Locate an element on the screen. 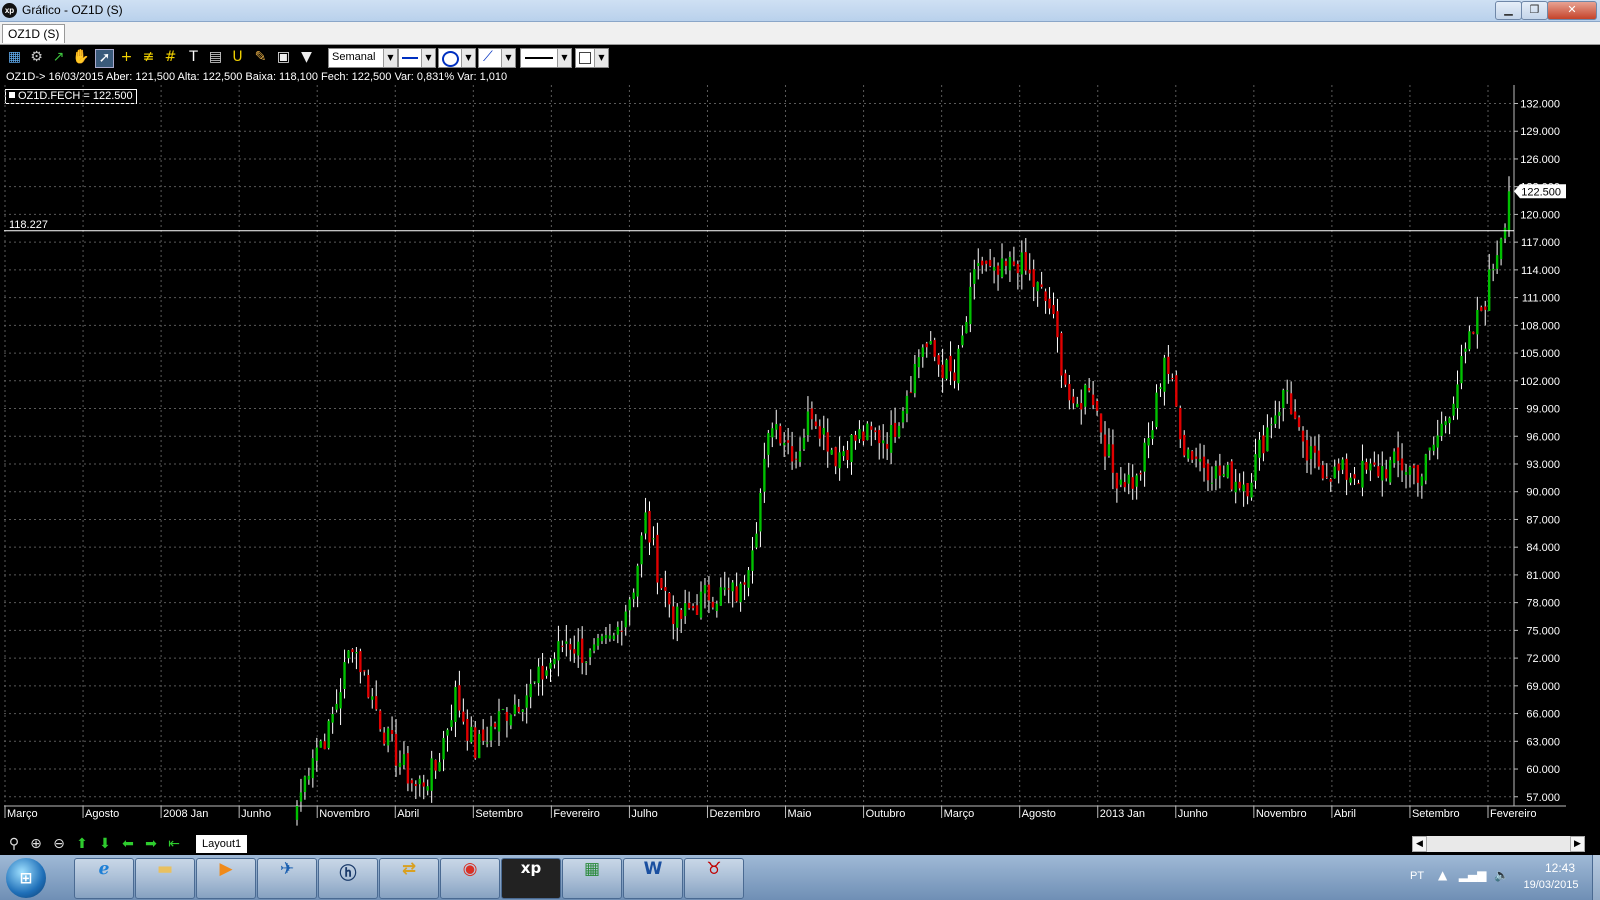 This screenshot has width=1600, height=900. scroll-right-icon: ▶ is located at coordinates (1577, 844).